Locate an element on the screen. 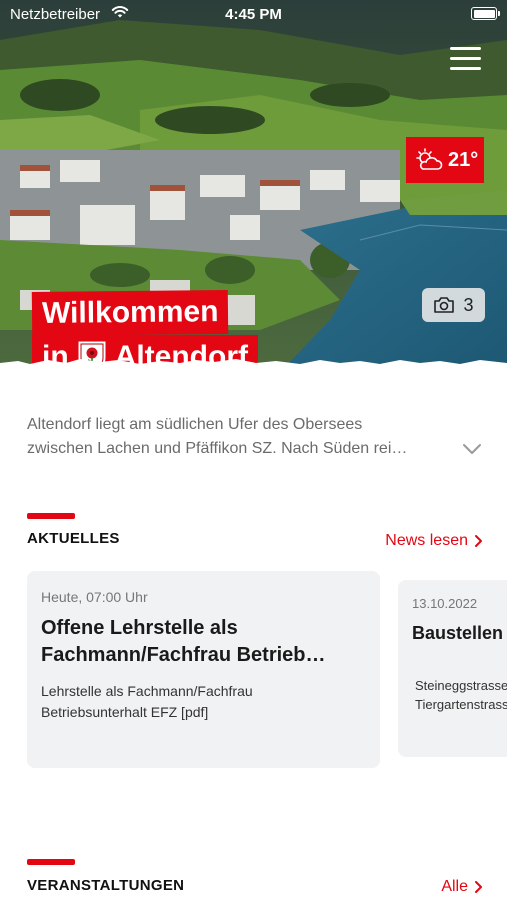 Image resolution: width=507 pixels, height=900 pixels. clock-time: 4:45 PM is located at coordinates (253, 14).